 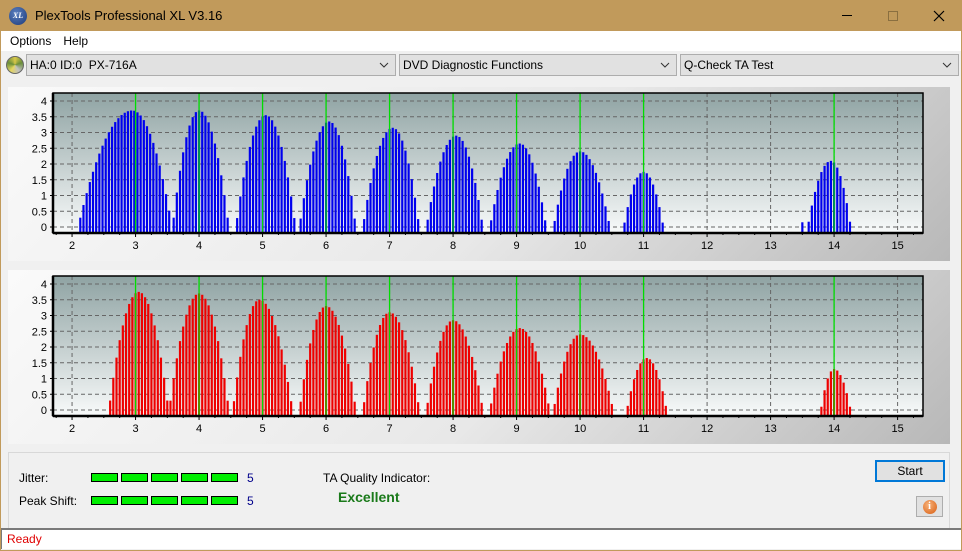 What do you see at coordinates (910, 471) in the screenshot?
I see `start-button: Start` at bounding box center [910, 471].